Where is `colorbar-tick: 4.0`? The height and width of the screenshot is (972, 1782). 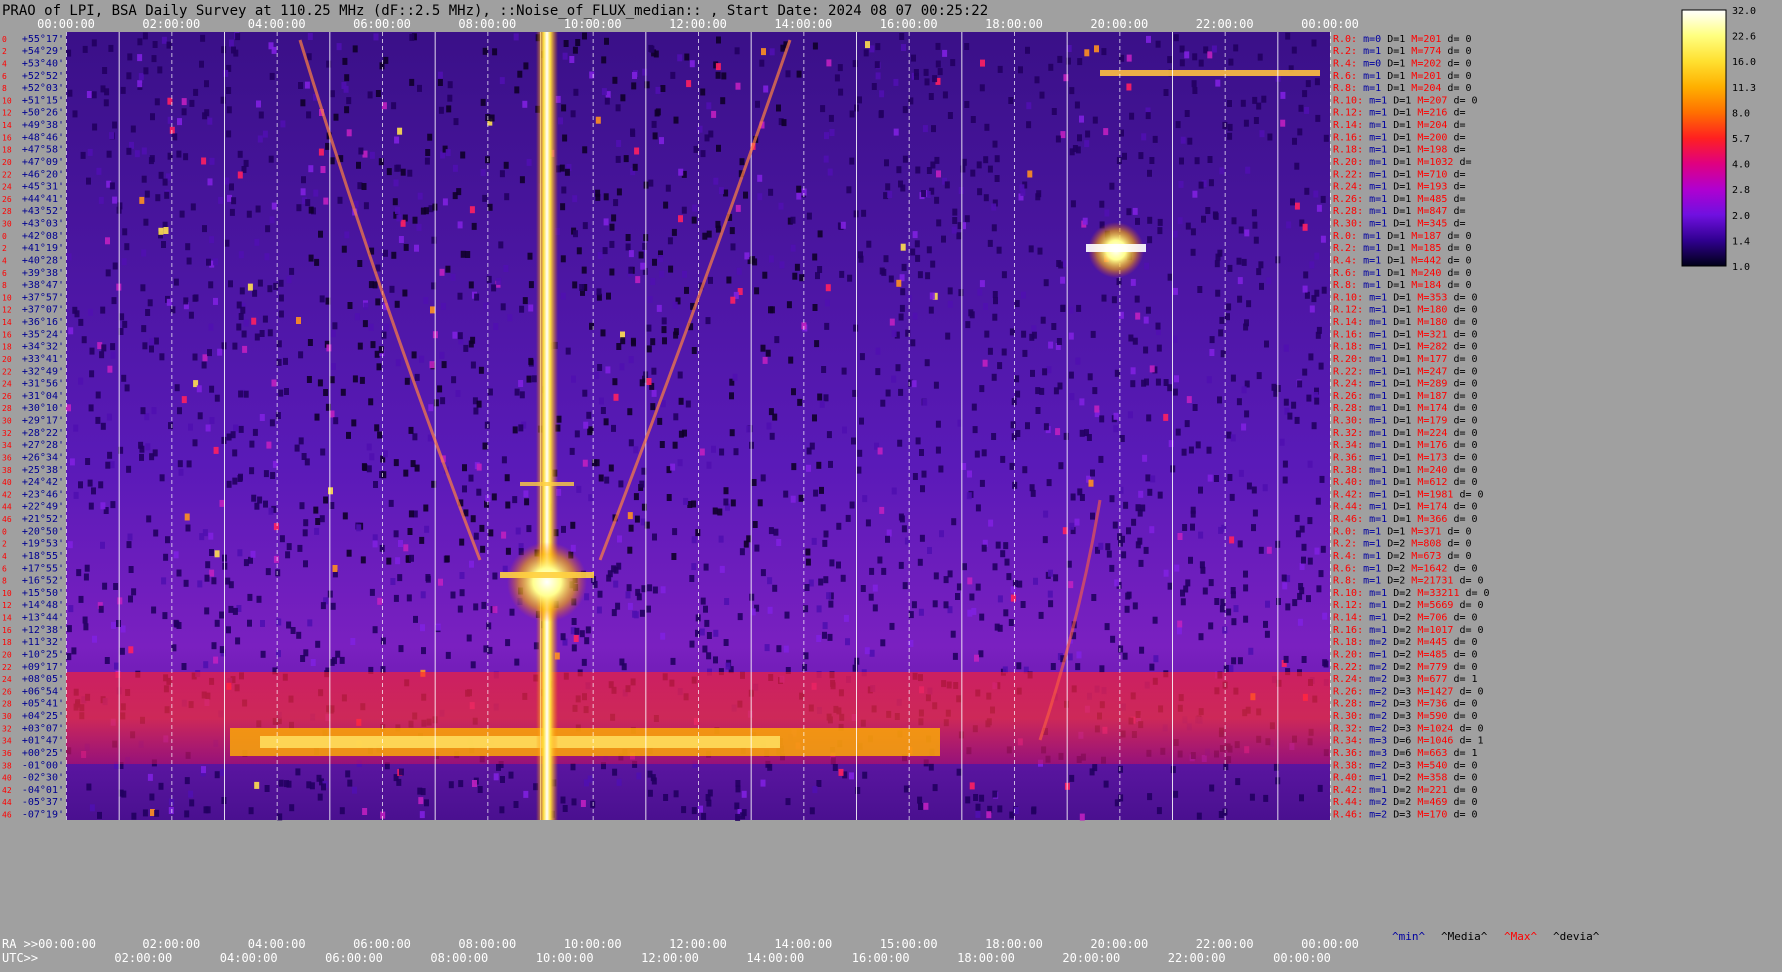
colorbar-tick: 4.0 is located at coordinates (1741, 165).